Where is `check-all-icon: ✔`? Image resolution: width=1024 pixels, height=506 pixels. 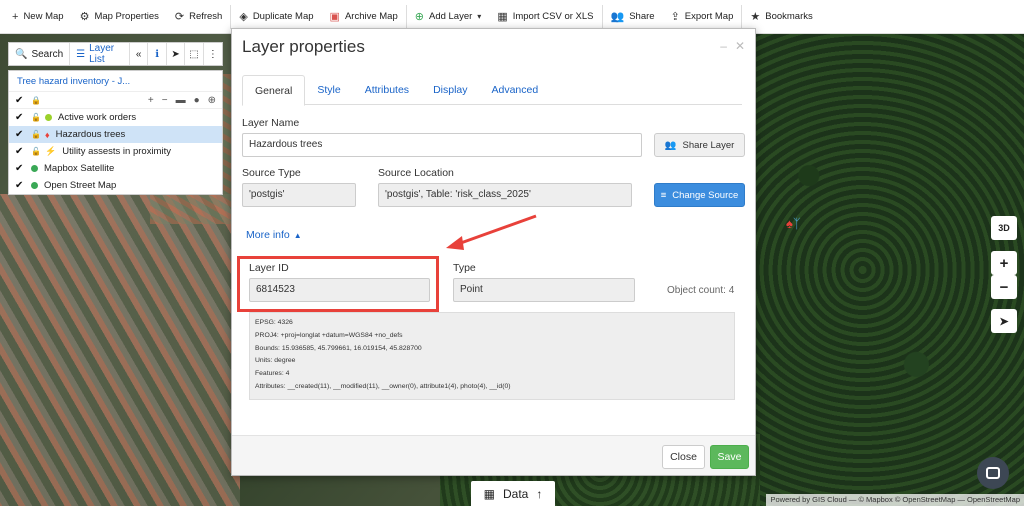
check-all-icon: ✔ is located at coordinates (20, 100).